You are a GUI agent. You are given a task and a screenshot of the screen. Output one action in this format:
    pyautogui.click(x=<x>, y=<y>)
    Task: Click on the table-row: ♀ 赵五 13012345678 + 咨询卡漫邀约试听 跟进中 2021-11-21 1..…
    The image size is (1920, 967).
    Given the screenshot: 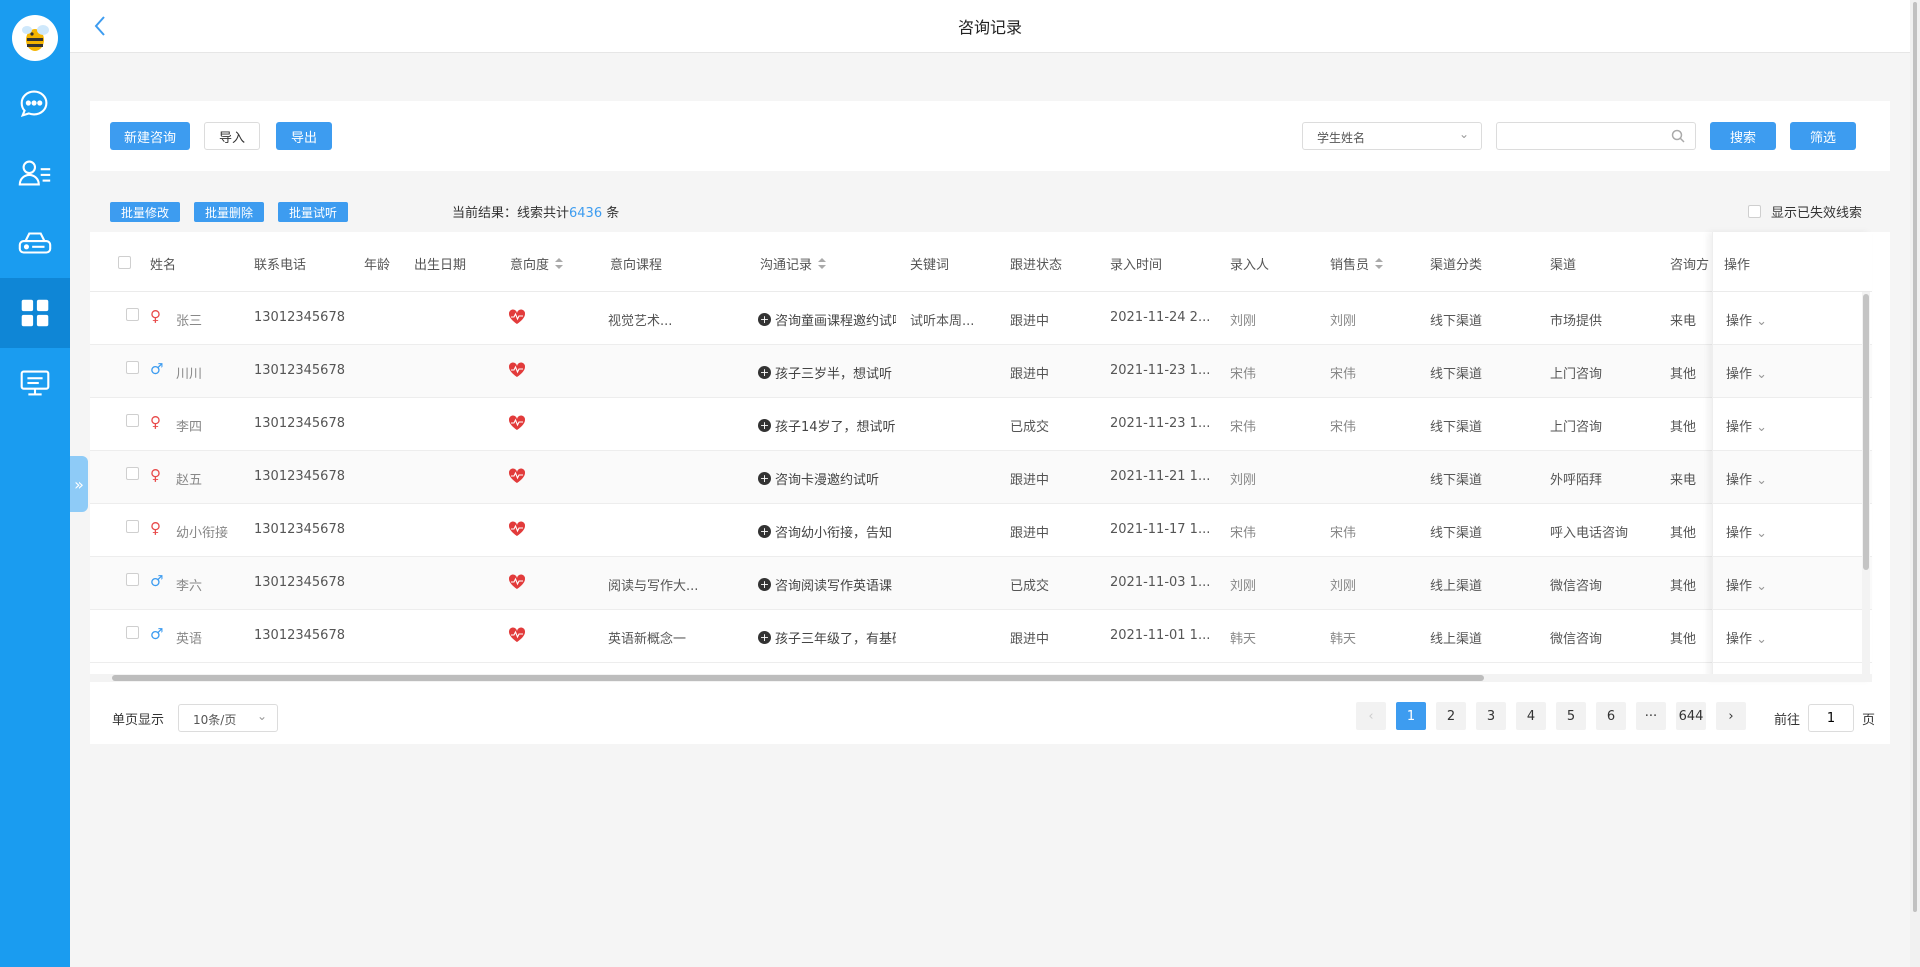 What is the action you would take?
    pyautogui.click(x=981, y=477)
    